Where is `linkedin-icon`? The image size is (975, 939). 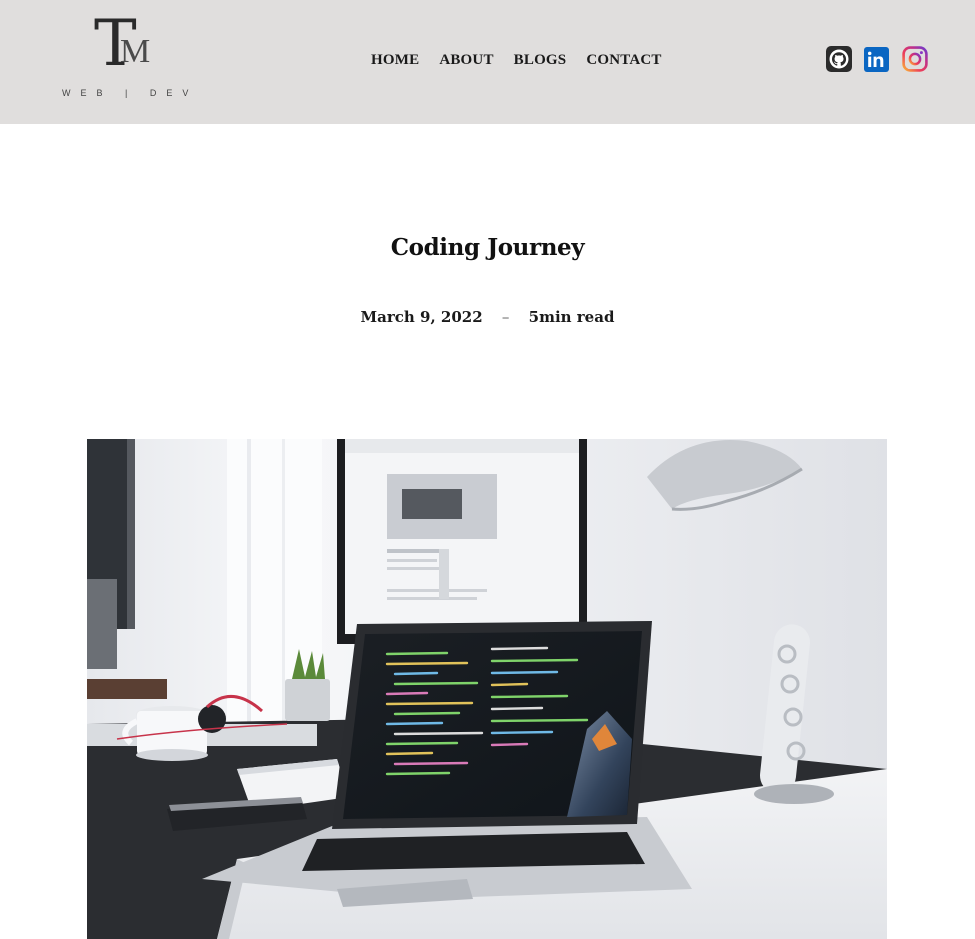 linkedin-icon is located at coordinates (876, 59).